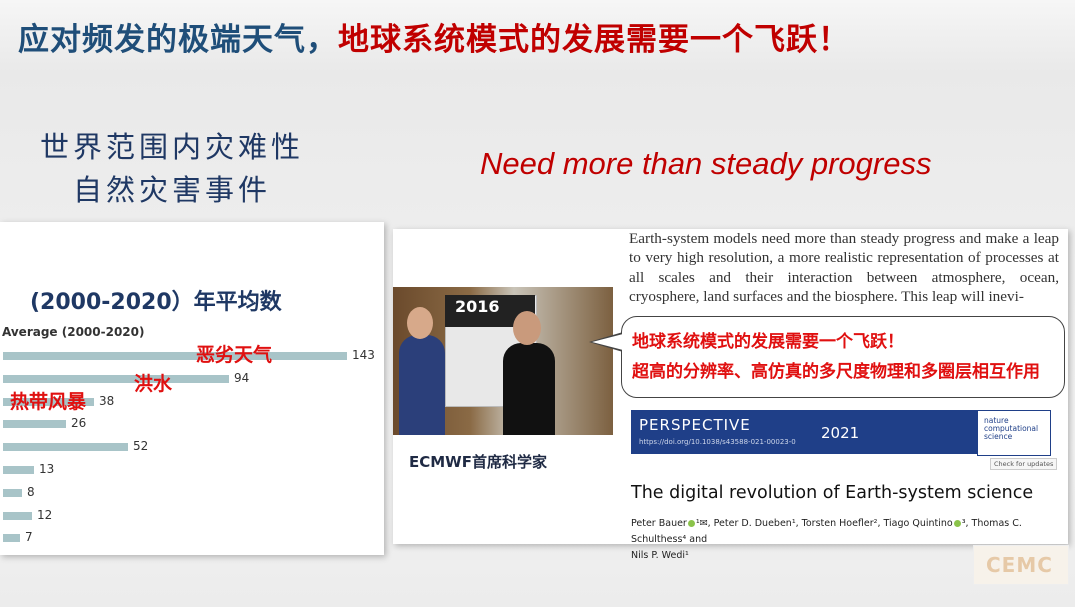 The width and height of the screenshot is (1075, 607). I want to click on chart-bar-value: 38, so click(107, 401).